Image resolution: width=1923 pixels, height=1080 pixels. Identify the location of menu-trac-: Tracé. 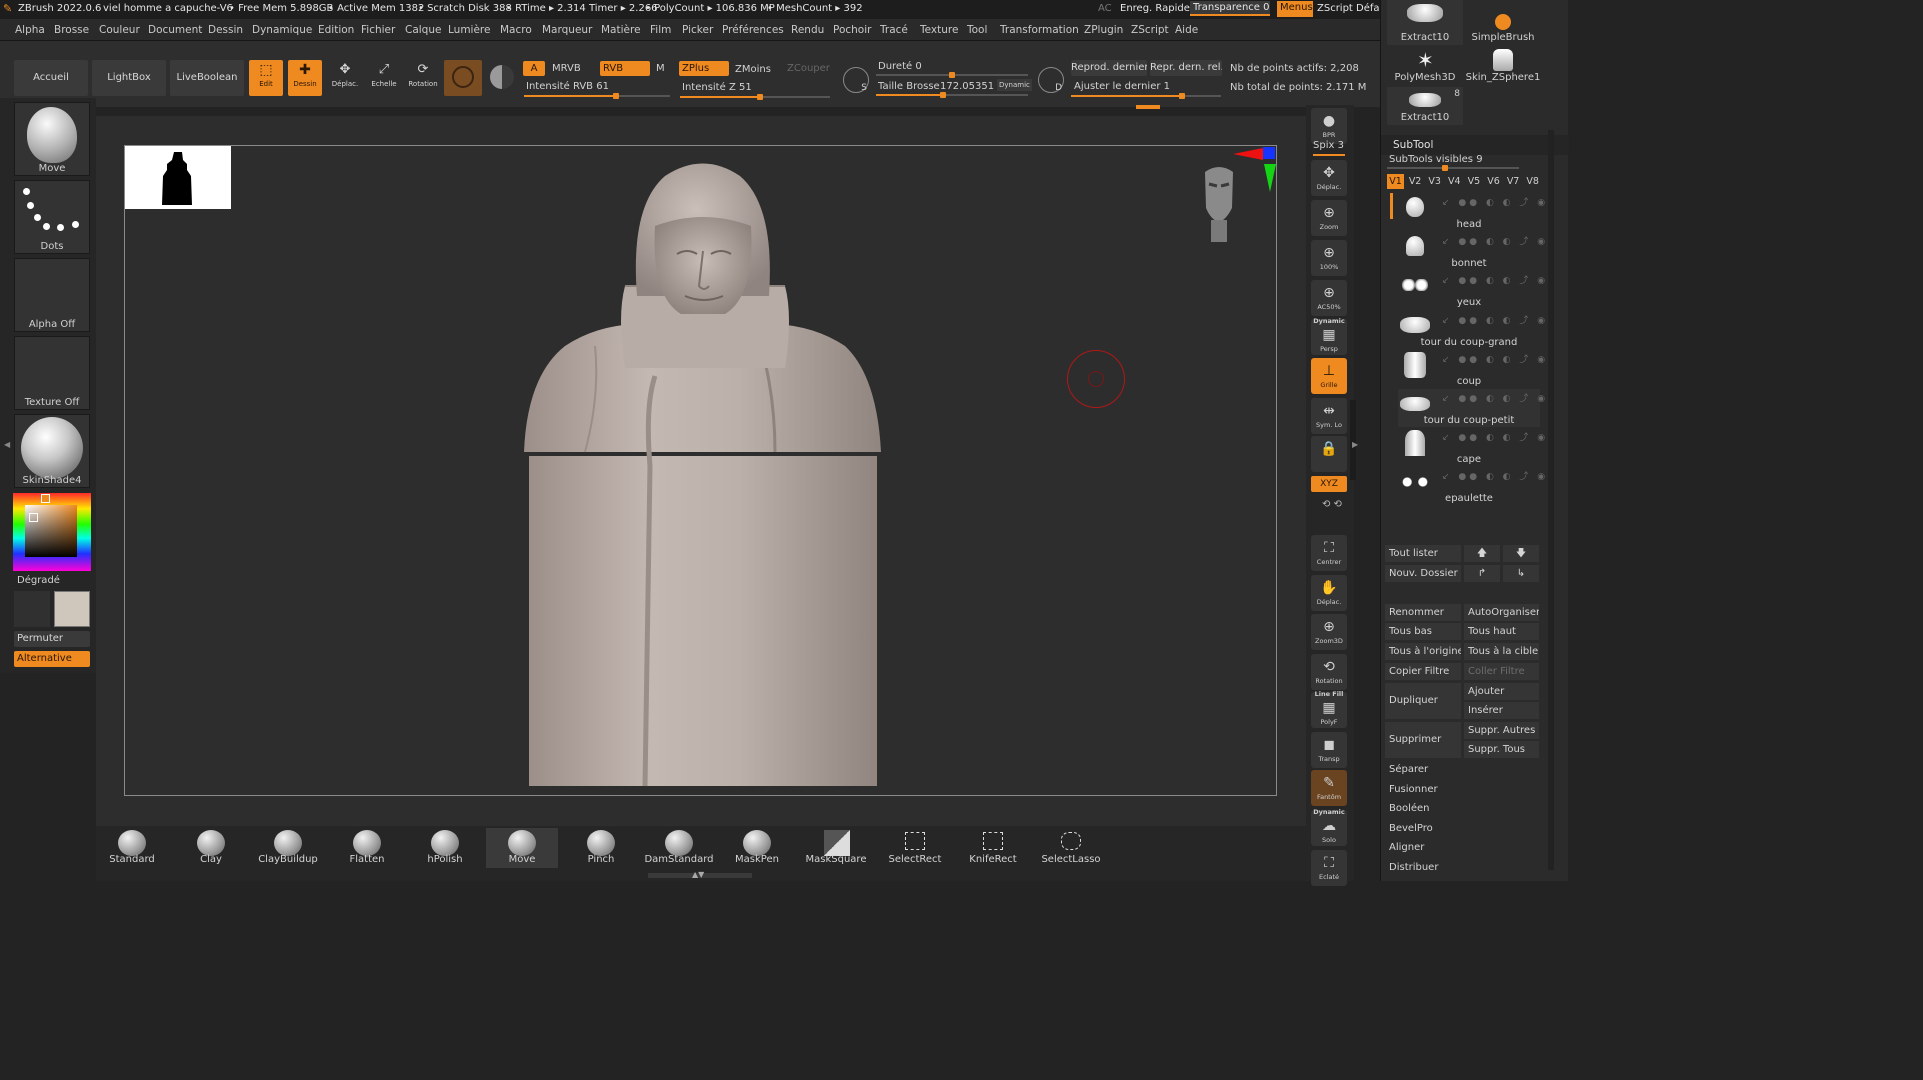
(894, 30).